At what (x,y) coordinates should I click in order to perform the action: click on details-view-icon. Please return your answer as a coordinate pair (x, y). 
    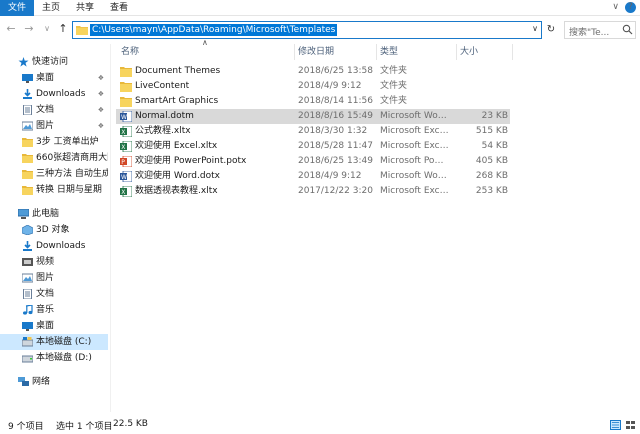
    Looking at the image, I should click on (615, 425).